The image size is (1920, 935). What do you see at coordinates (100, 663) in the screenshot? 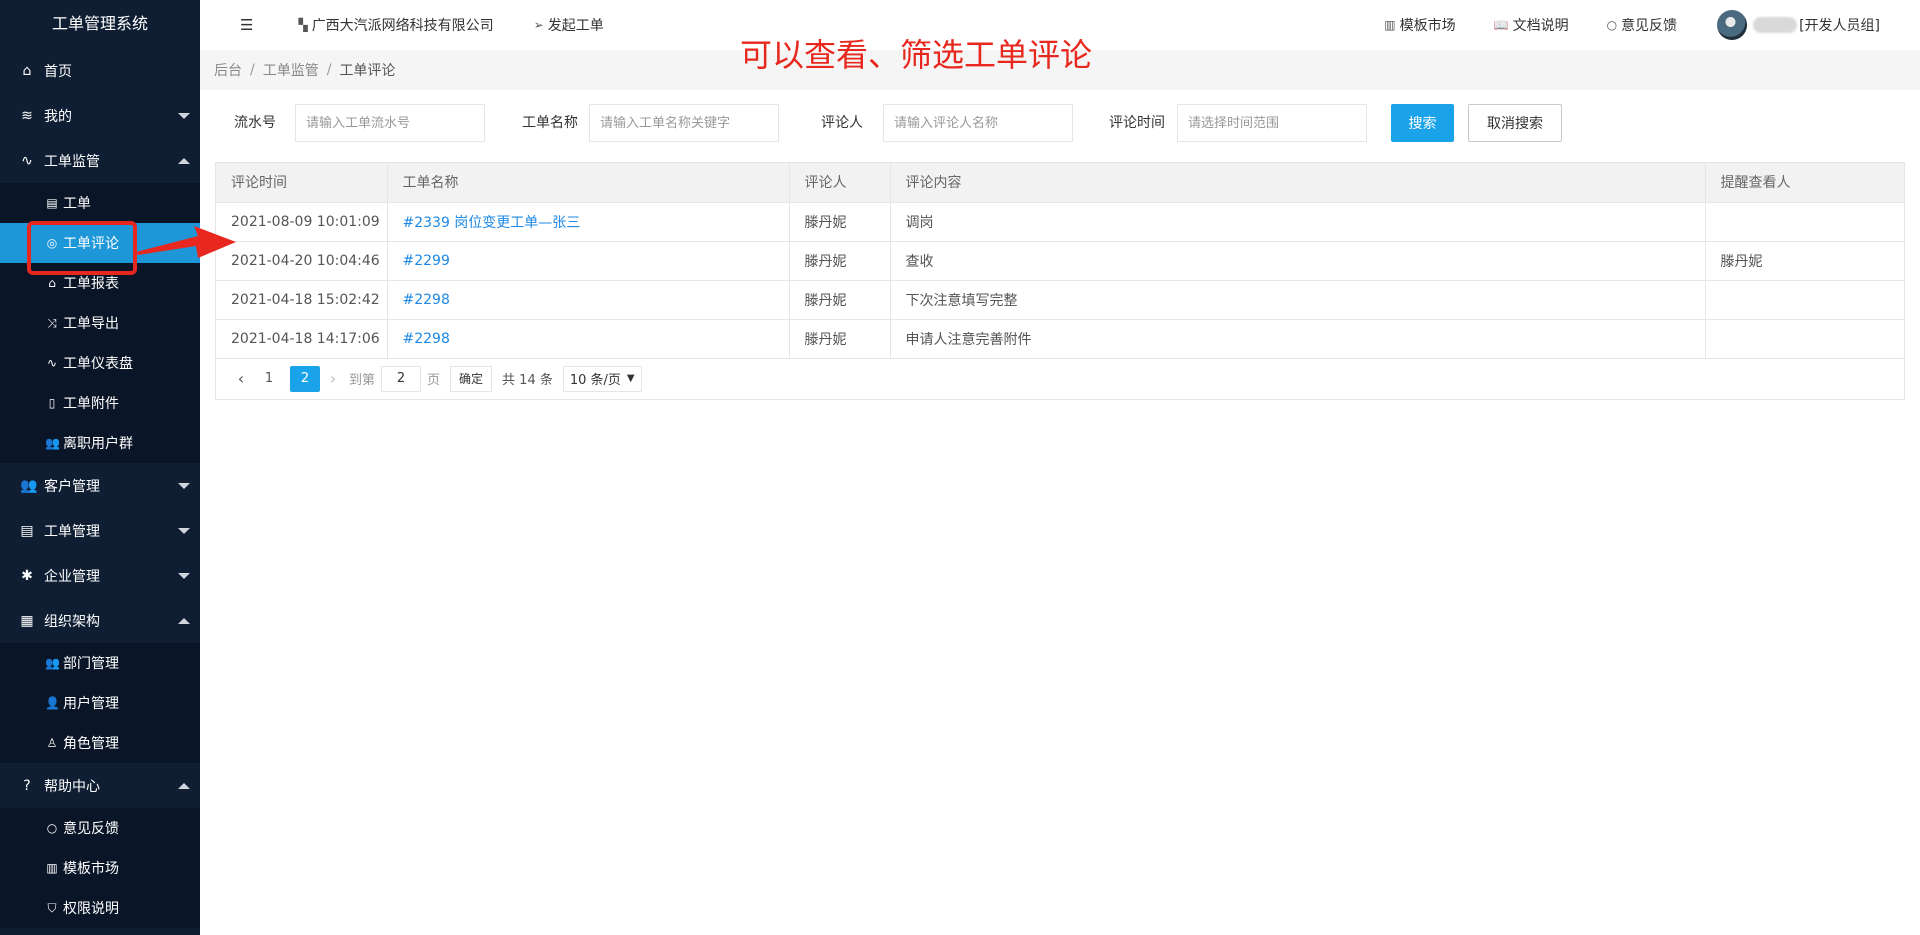
I see `sidebar-item-departments: 👥 部门管理` at bounding box center [100, 663].